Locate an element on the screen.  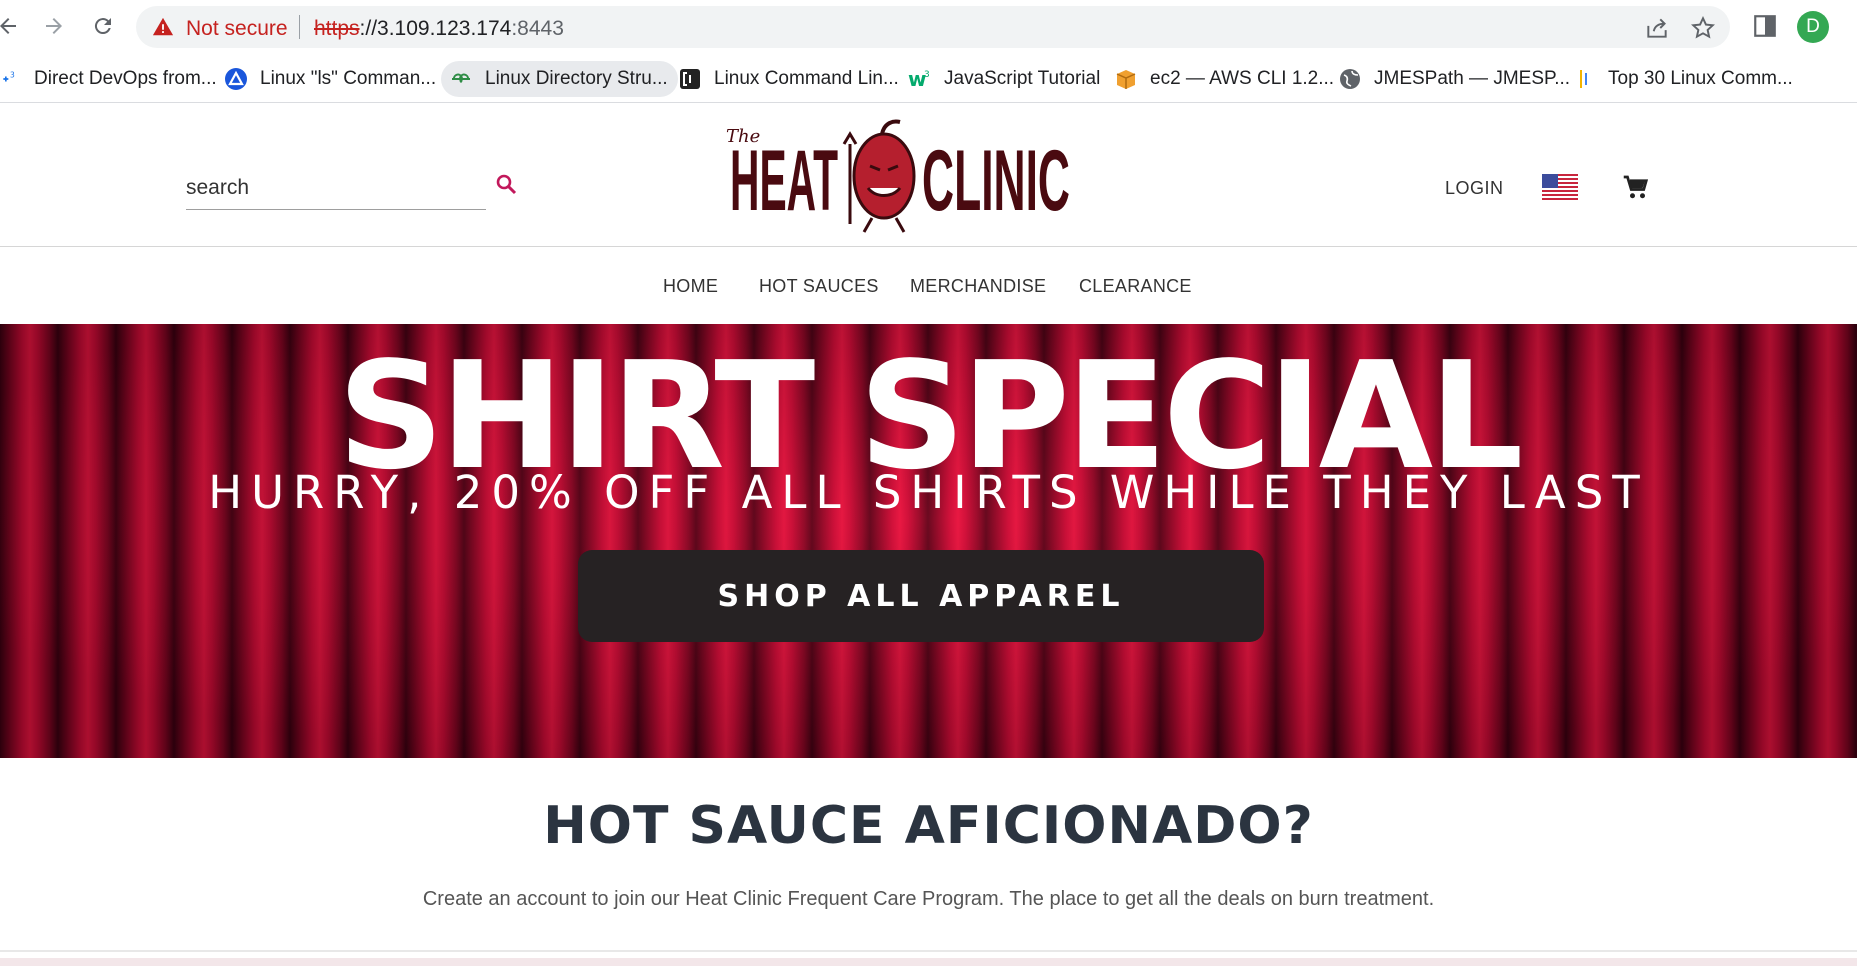
bookmark-item: w3 JavaScript Tutorial is located at coordinates (1005, 79).